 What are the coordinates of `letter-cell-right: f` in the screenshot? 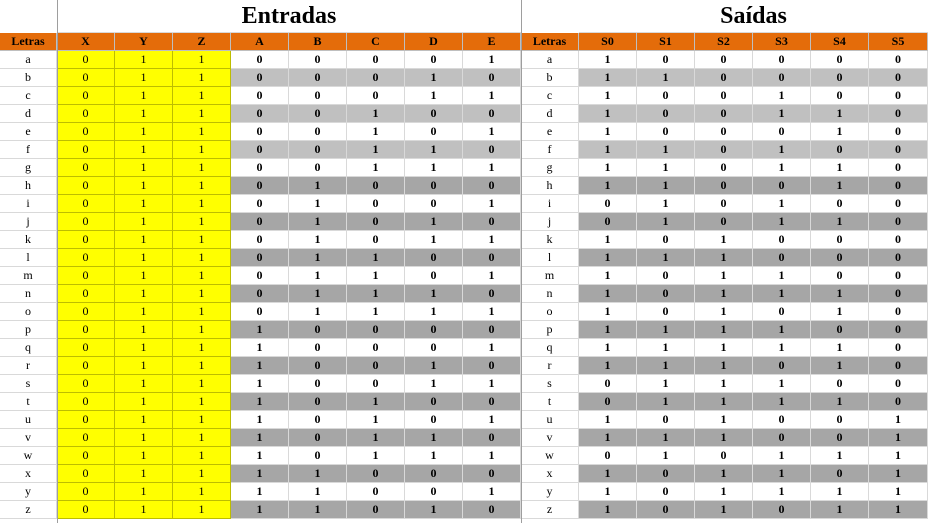 It's located at (550, 150).